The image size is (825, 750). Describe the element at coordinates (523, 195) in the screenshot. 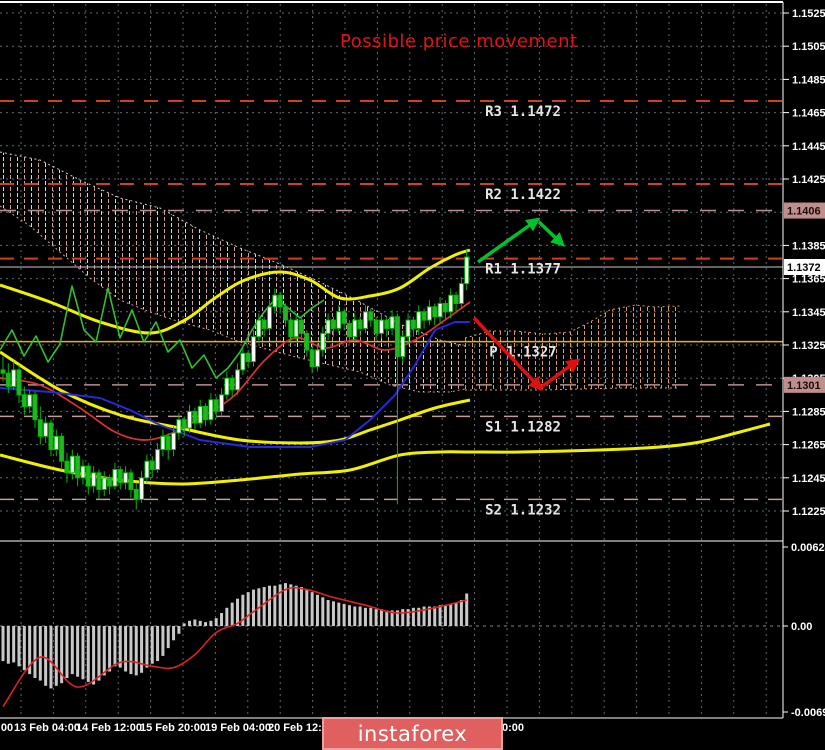

I see `pivot-level-label: R2 1.1422` at that location.